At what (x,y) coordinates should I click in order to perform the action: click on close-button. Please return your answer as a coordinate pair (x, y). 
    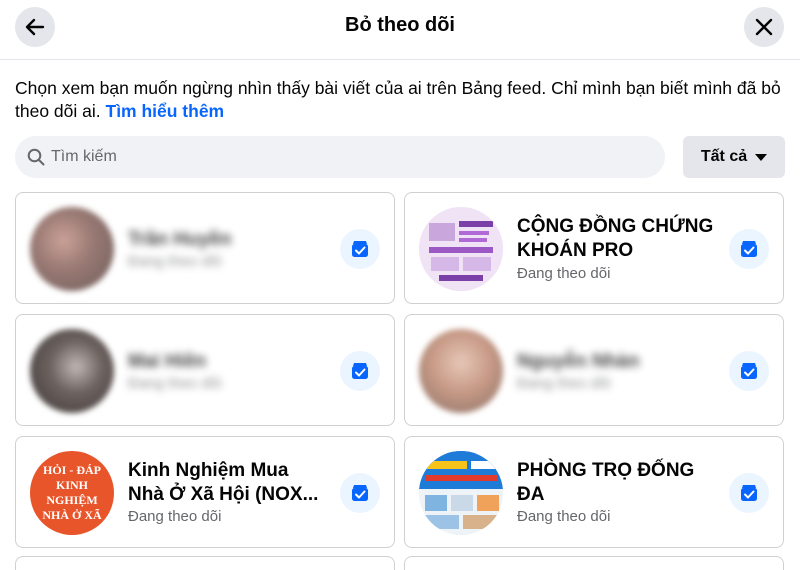
    Looking at the image, I should click on (764, 27).